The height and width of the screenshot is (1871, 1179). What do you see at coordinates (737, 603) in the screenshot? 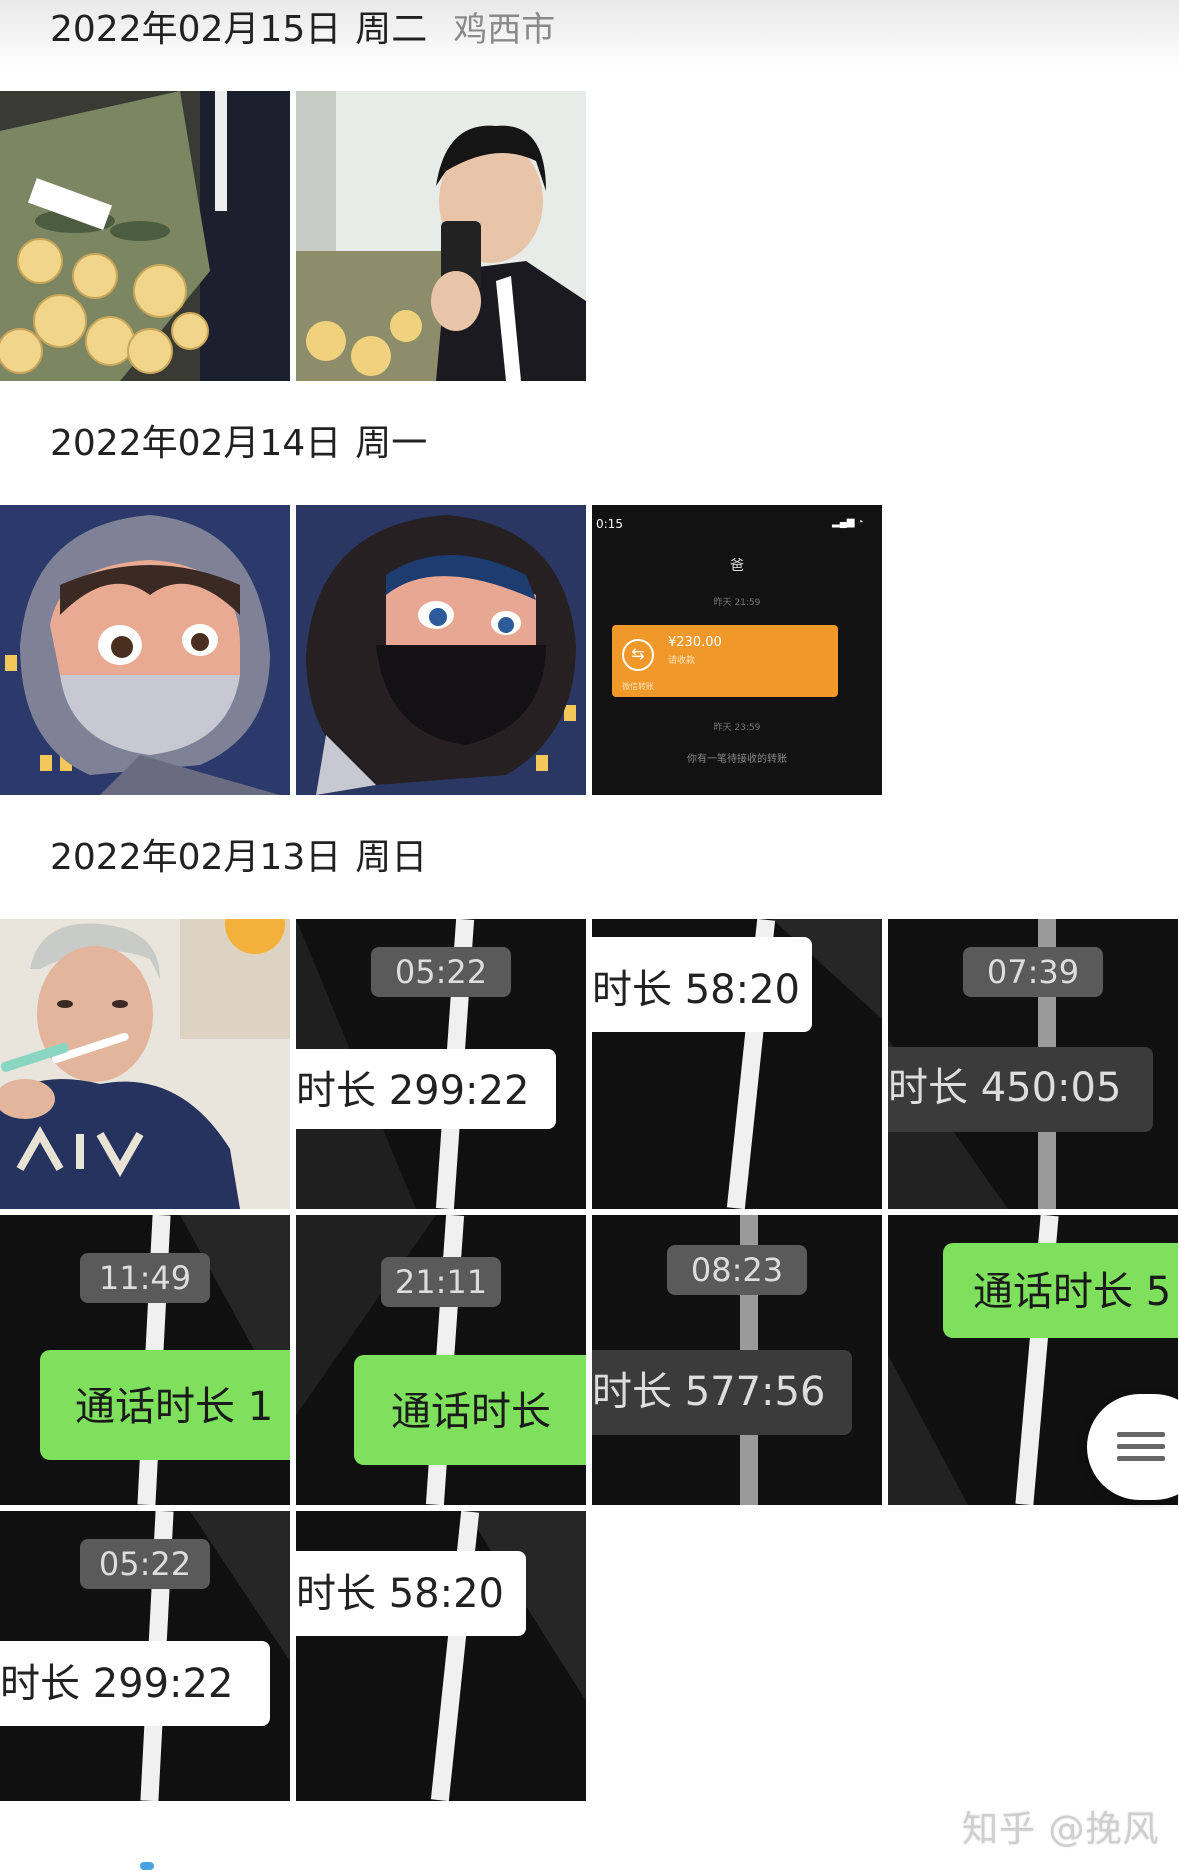
I see `timestamp-1: 昨天 21:59` at bounding box center [737, 603].